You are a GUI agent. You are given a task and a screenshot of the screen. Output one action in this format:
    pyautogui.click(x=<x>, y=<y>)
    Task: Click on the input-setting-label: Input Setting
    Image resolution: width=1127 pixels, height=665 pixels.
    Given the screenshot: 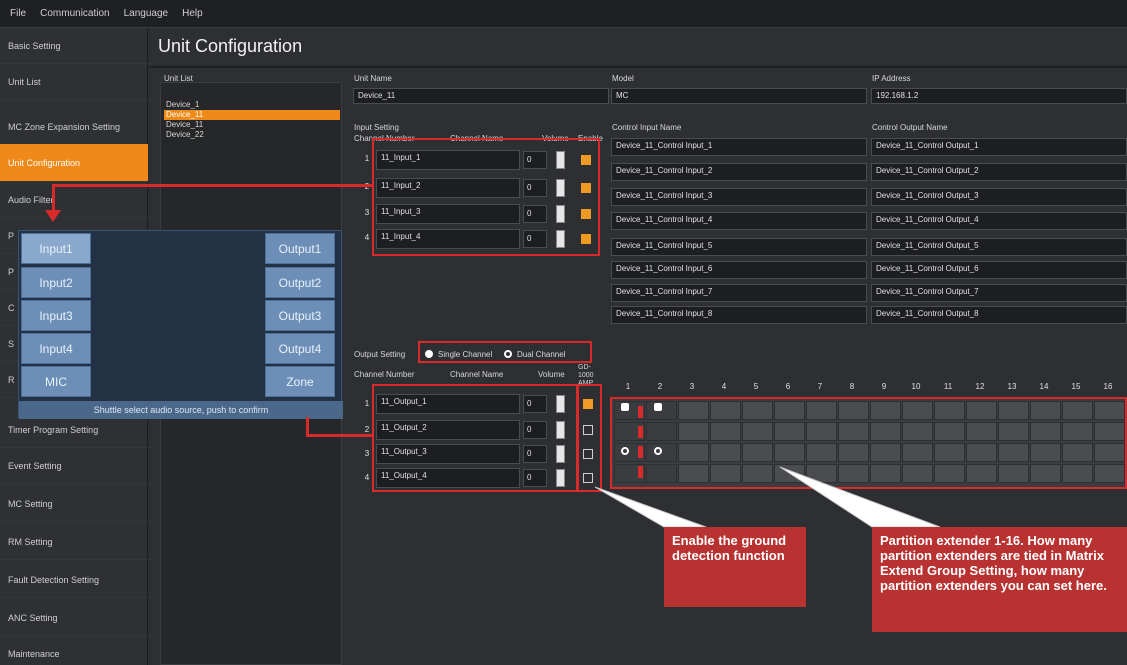 What is the action you would take?
    pyautogui.click(x=376, y=127)
    